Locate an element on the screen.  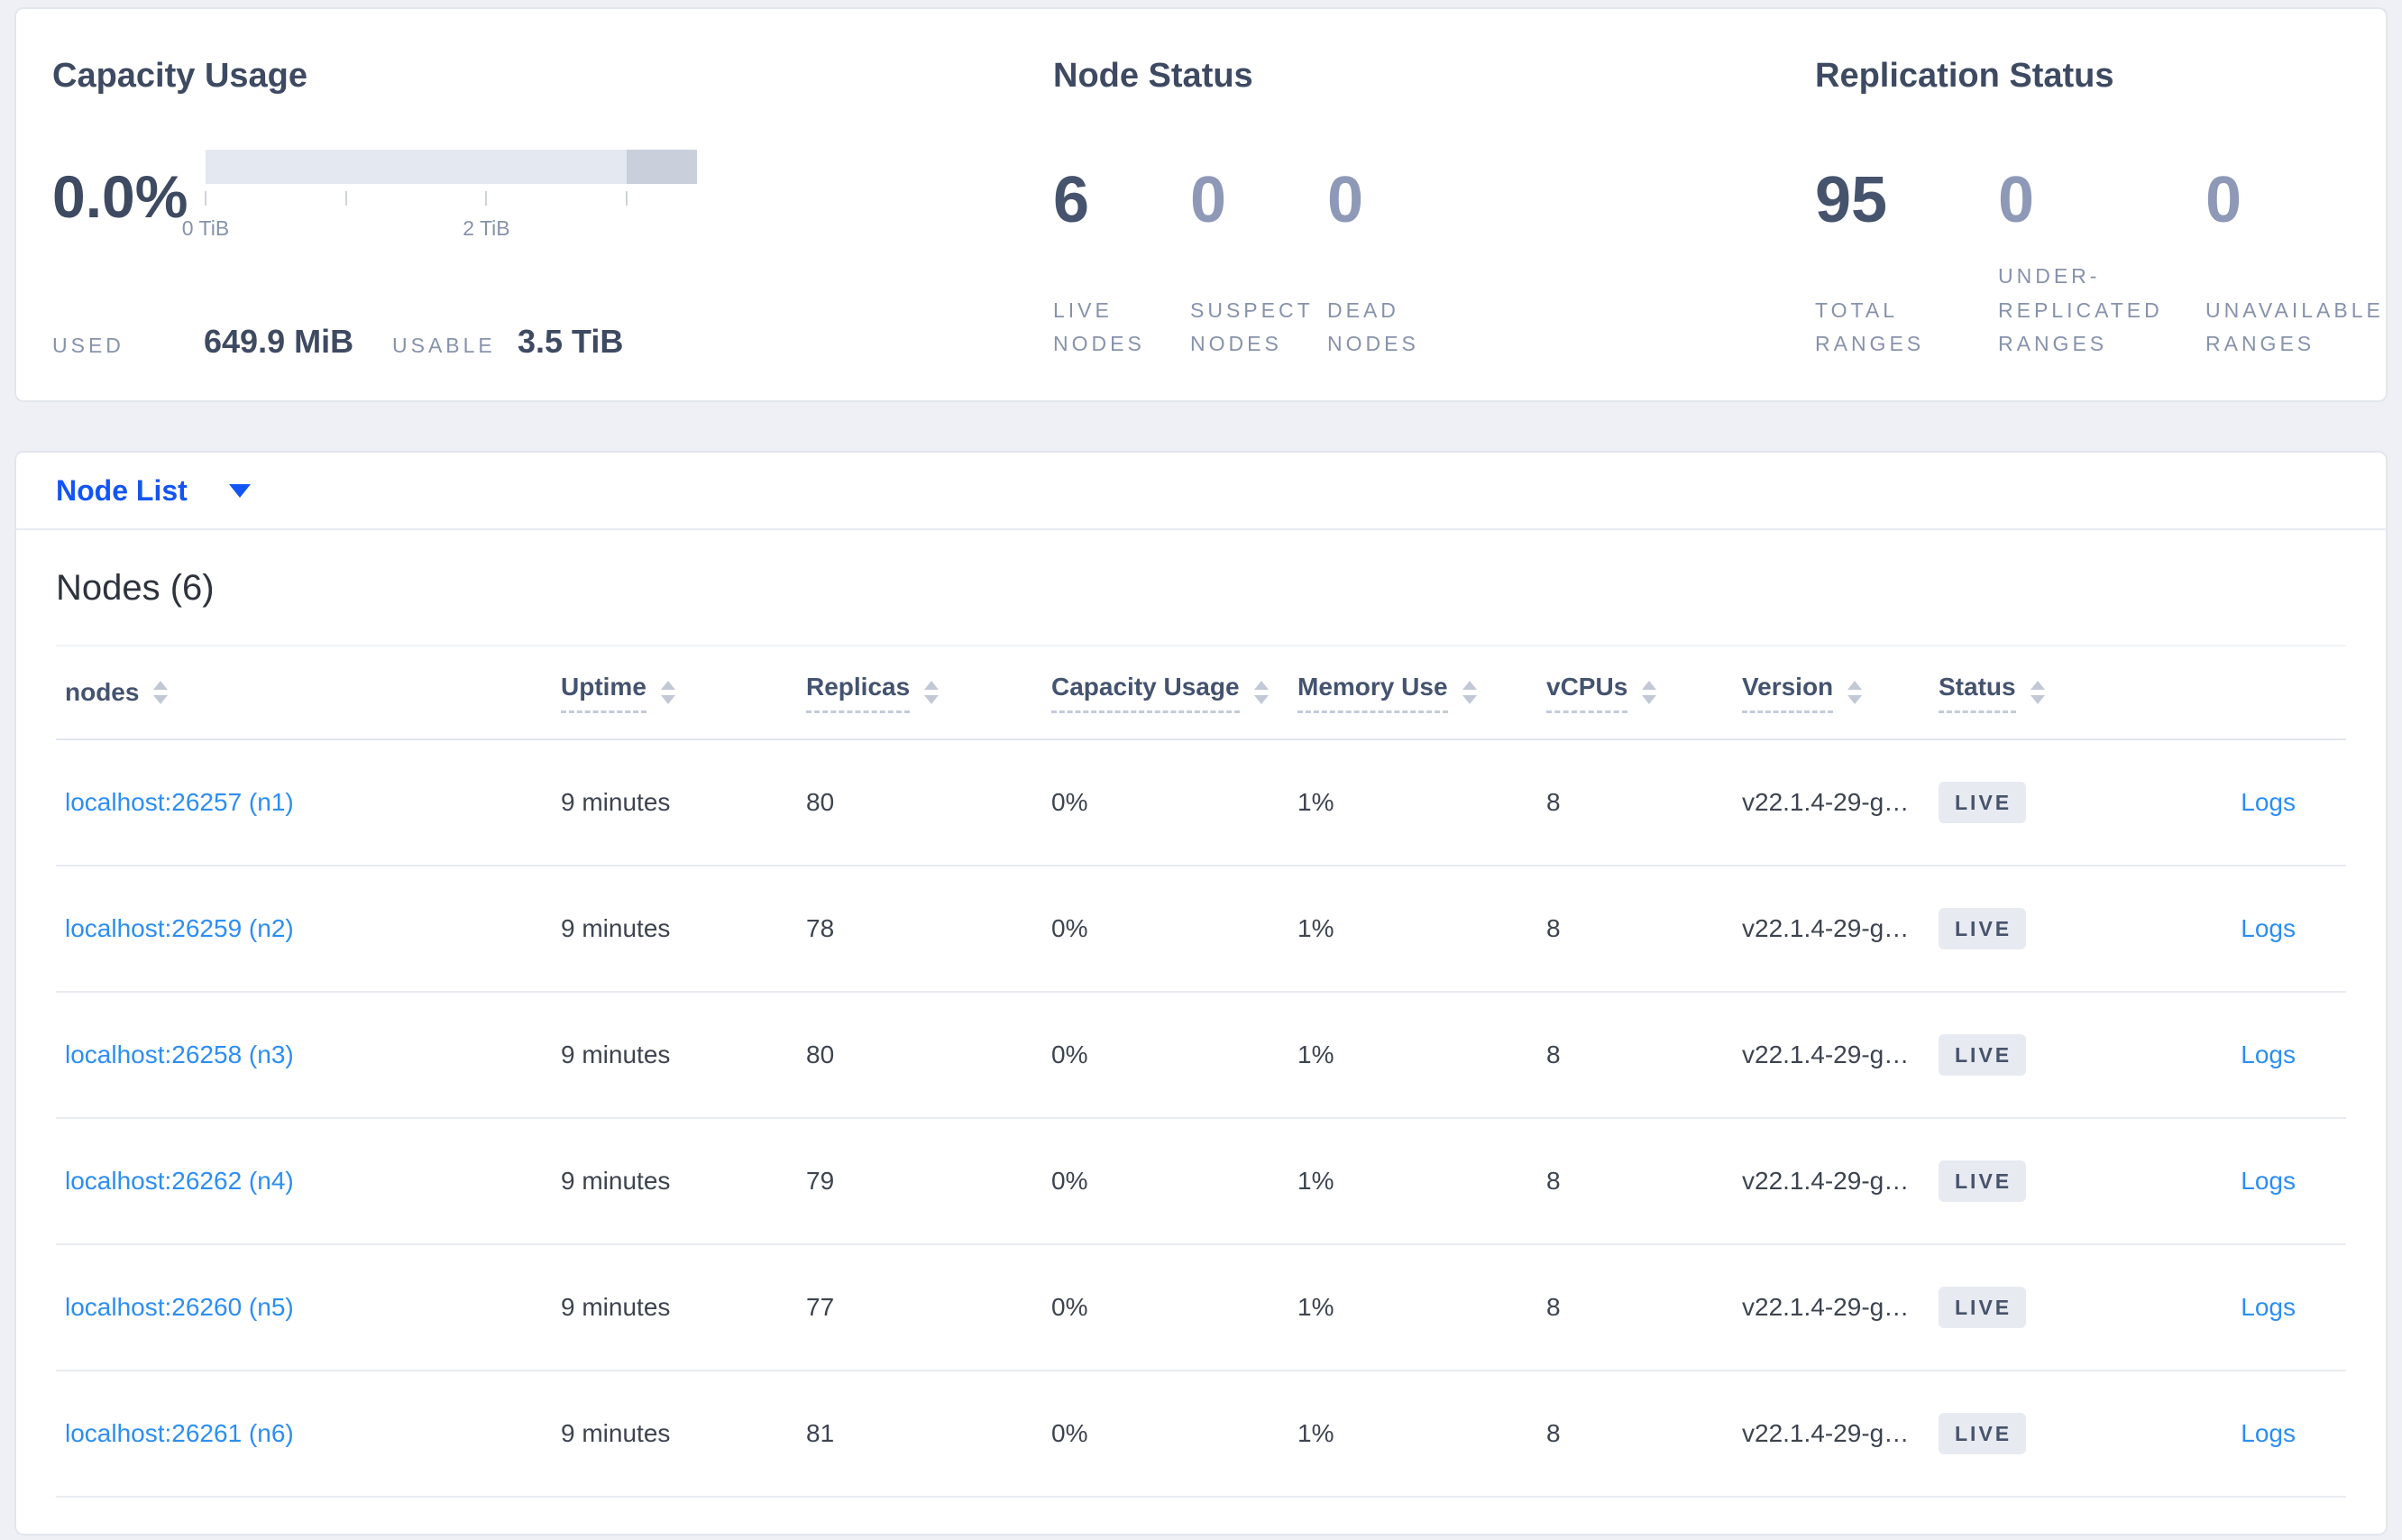
metric: 0 UNDER-REPLICATED RANGES is located at coordinates (2101, 249).